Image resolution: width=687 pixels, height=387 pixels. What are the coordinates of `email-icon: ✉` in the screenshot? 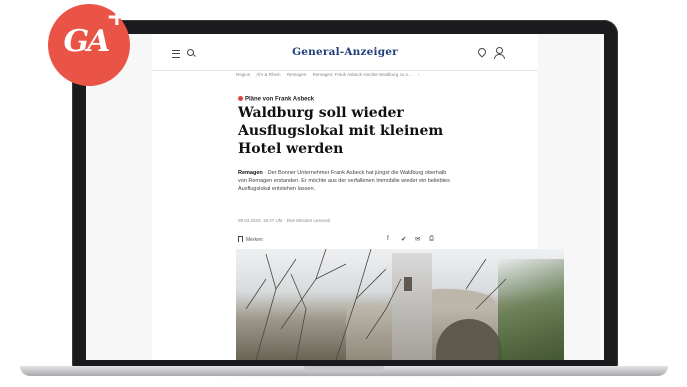 It's located at (417, 239).